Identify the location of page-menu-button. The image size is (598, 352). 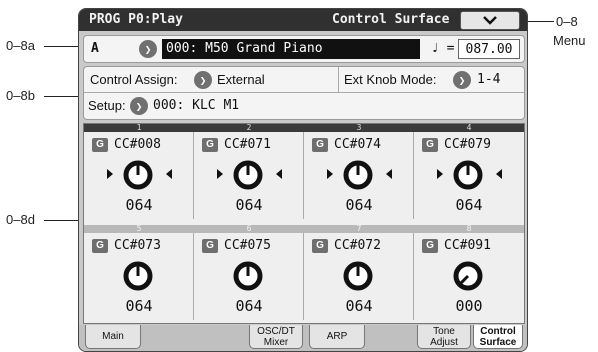
(490, 20).